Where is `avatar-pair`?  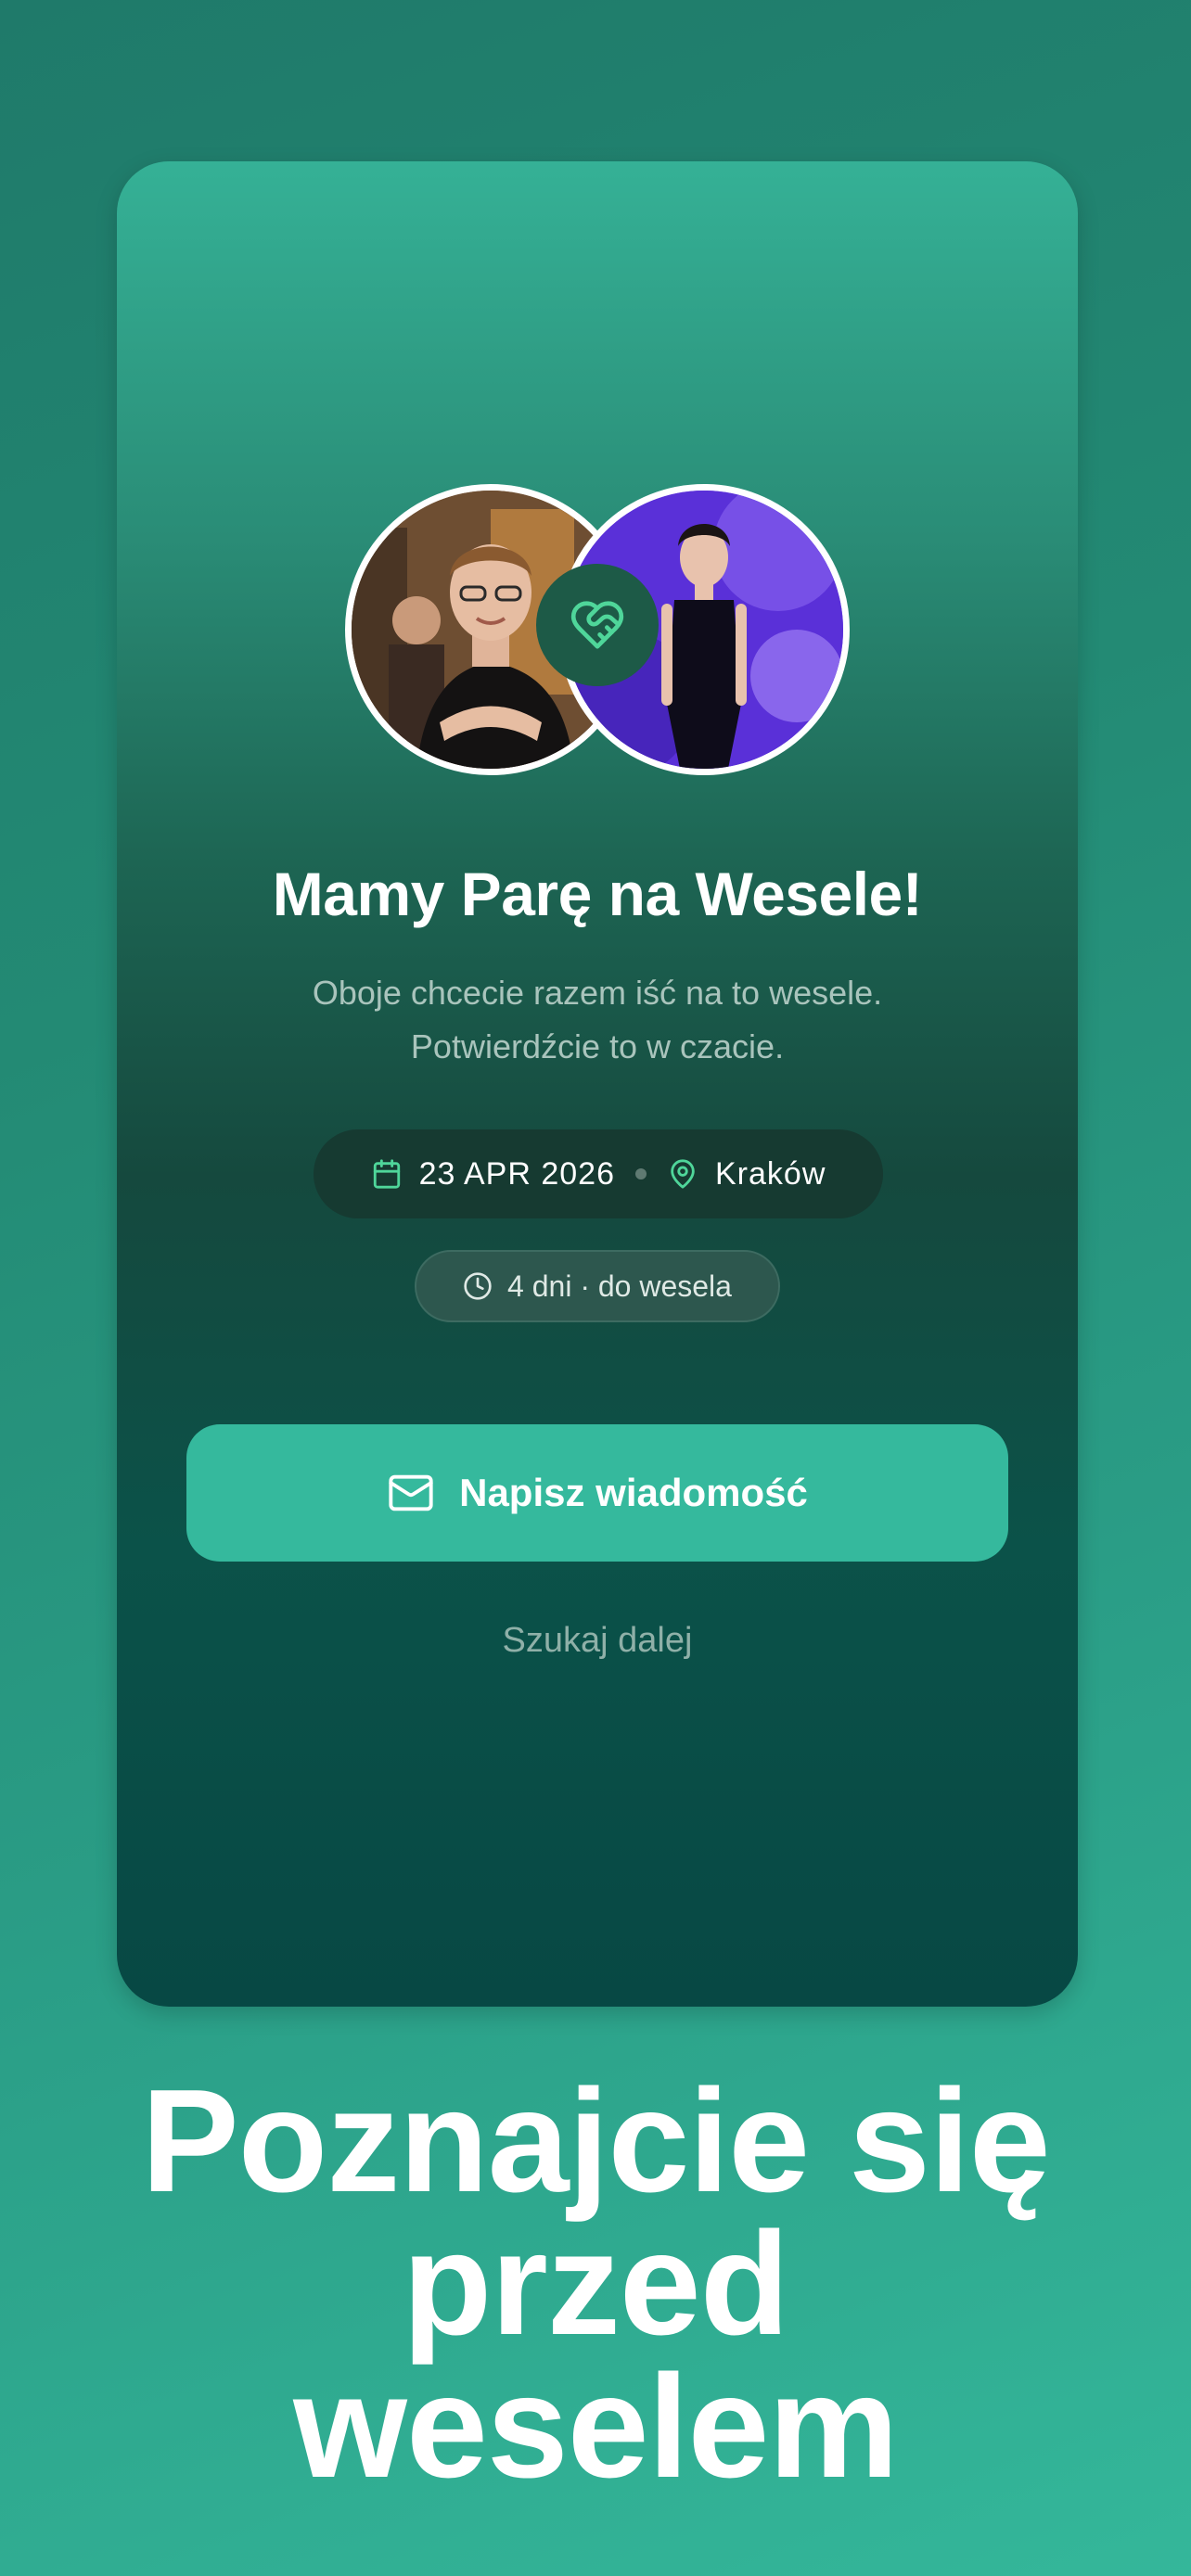 avatar-pair is located at coordinates (597, 629).